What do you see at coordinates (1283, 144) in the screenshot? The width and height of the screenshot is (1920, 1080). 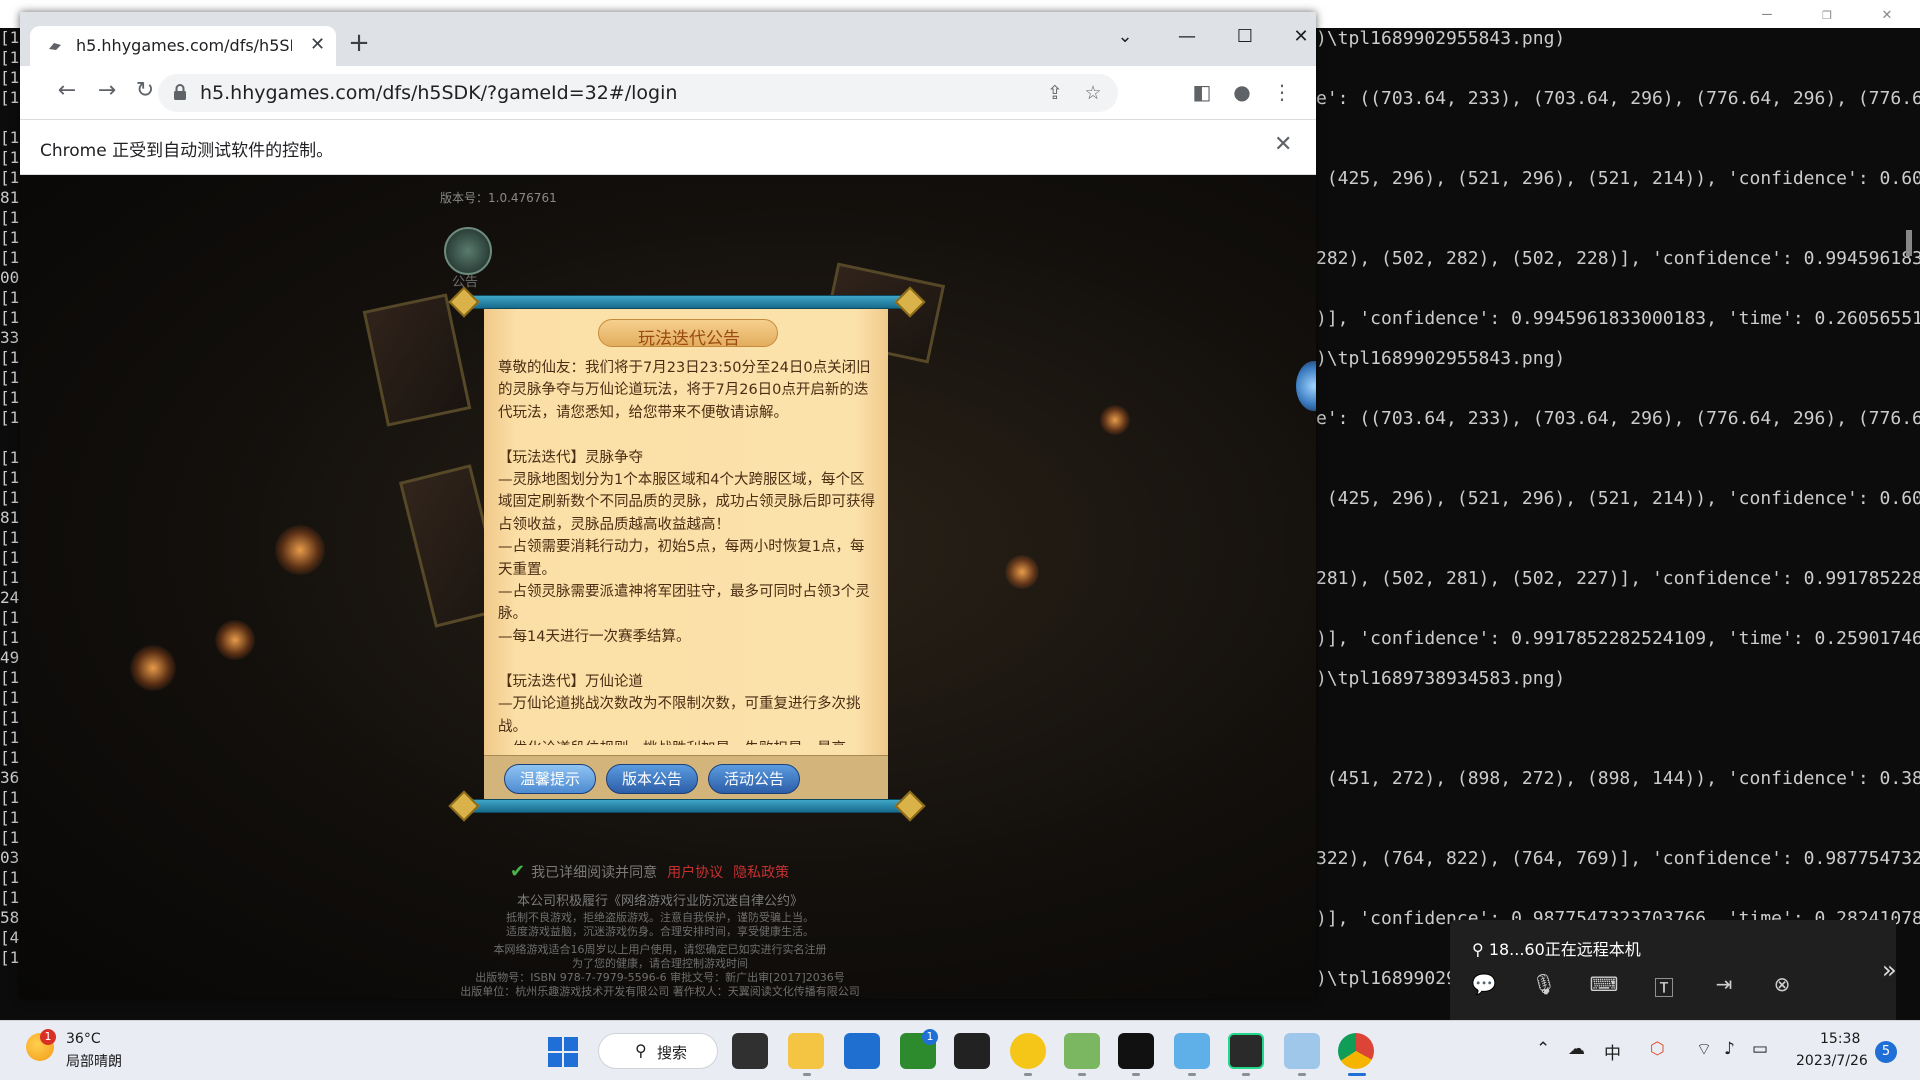 I see `infobar-close-icon: ✕` at bounding box center [1283, 144].